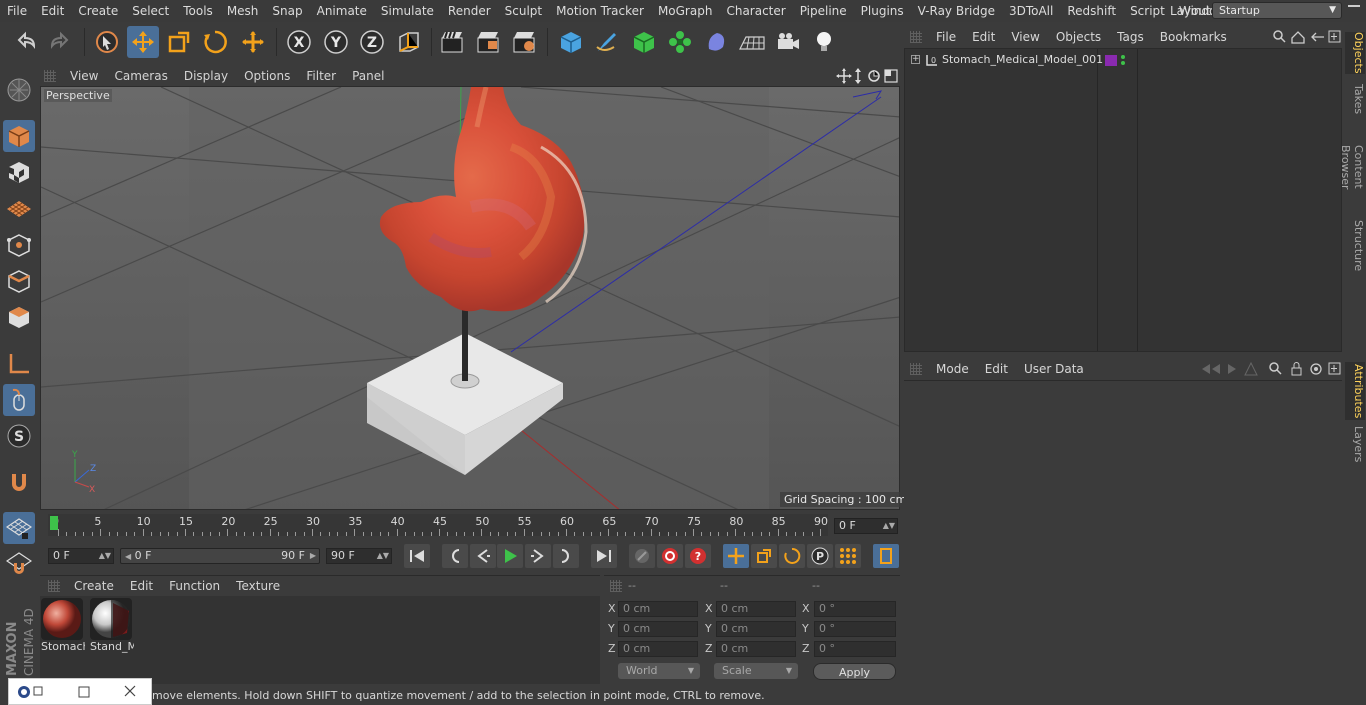 The height and width of the screenshot is (705, 1366). I want to click on previous-key-icon, so click(455, 556).